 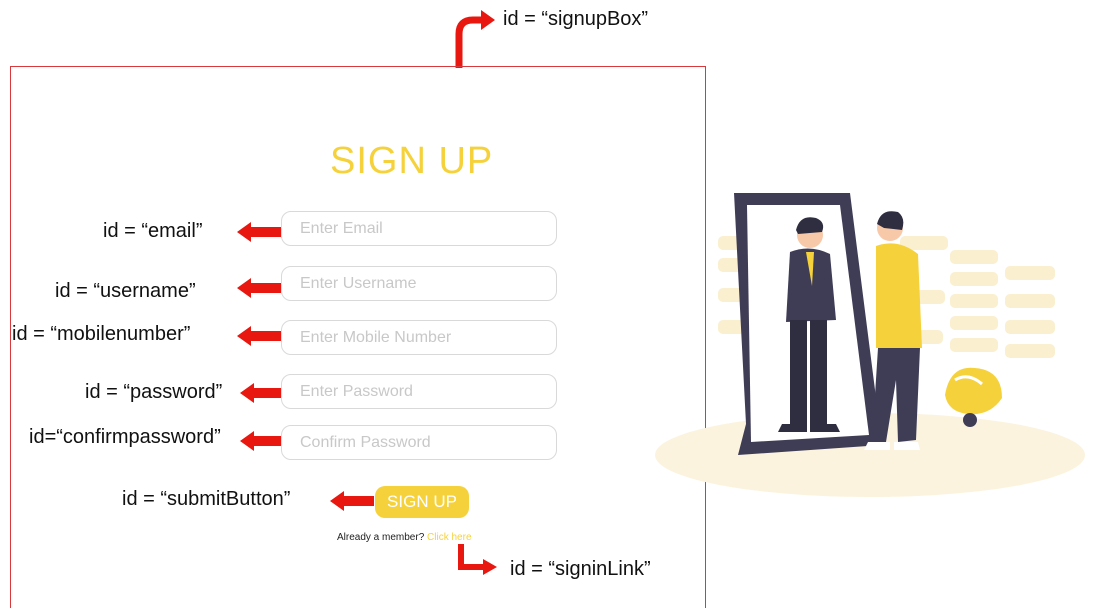 I want to click on annotation-signupbox: id = “signupBox”, so click(x=576, y=19).